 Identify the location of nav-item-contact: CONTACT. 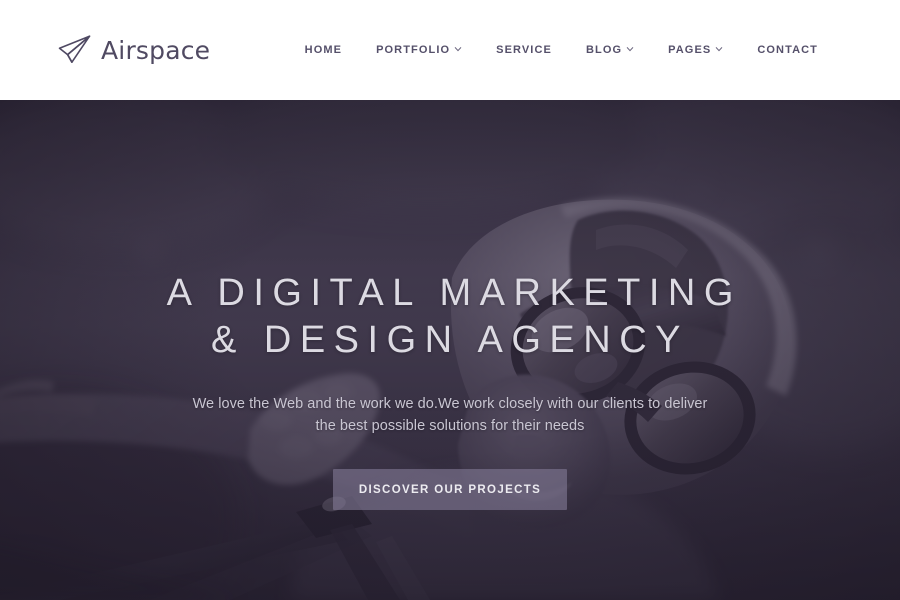
(779, 50).